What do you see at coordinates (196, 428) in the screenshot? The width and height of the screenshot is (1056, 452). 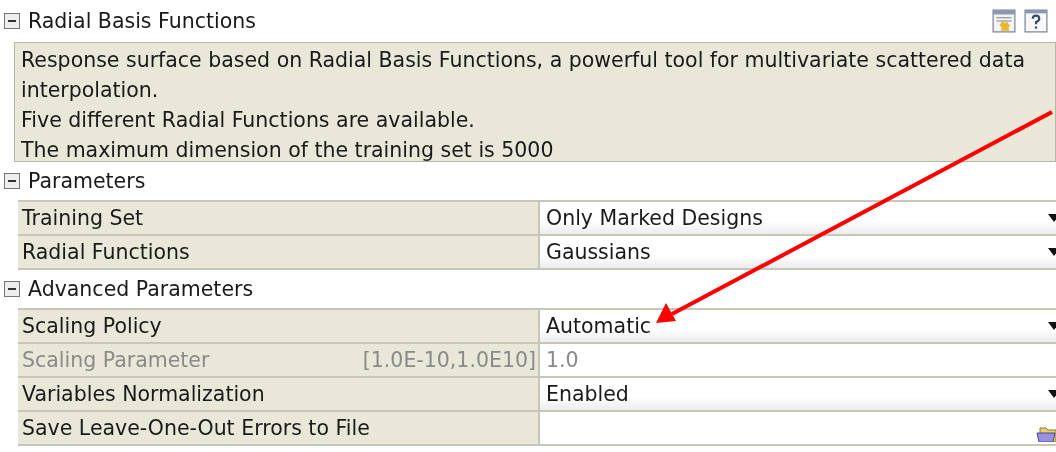 I see `property-label: Save Leave-One-Out Errors to File` at bounding box center [196, 428].